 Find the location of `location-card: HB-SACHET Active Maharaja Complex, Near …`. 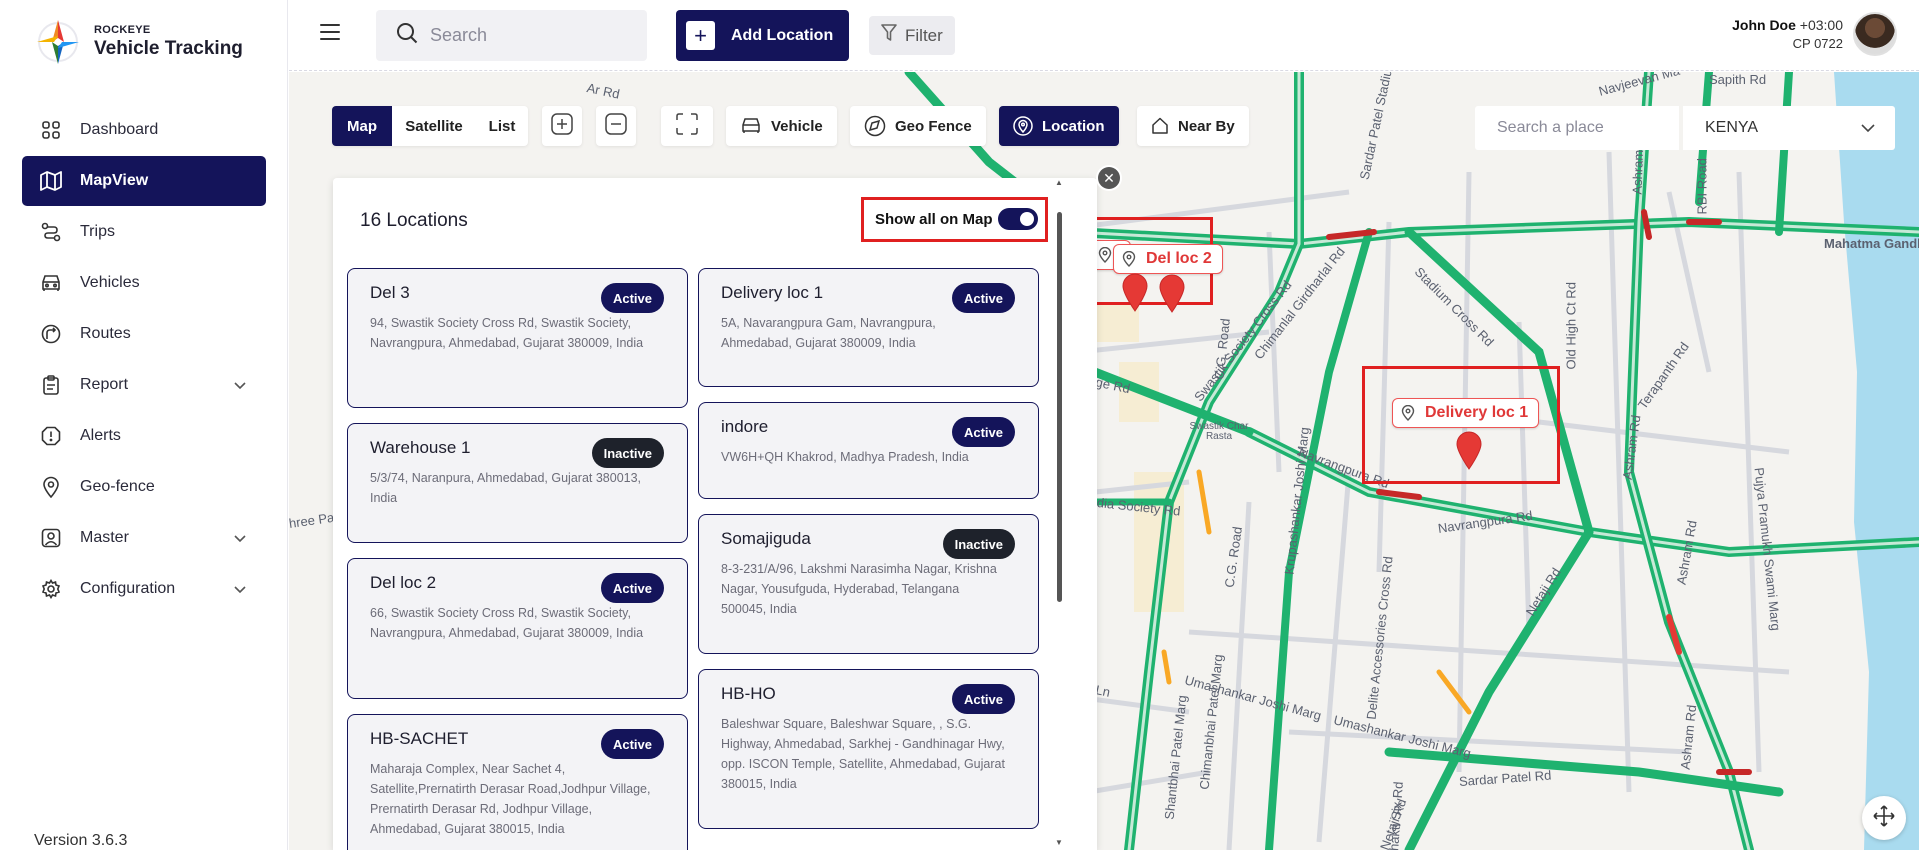

location-card: HB-SACHET Active Maharaja Complex, Near … is located at coordinates (517, 782).